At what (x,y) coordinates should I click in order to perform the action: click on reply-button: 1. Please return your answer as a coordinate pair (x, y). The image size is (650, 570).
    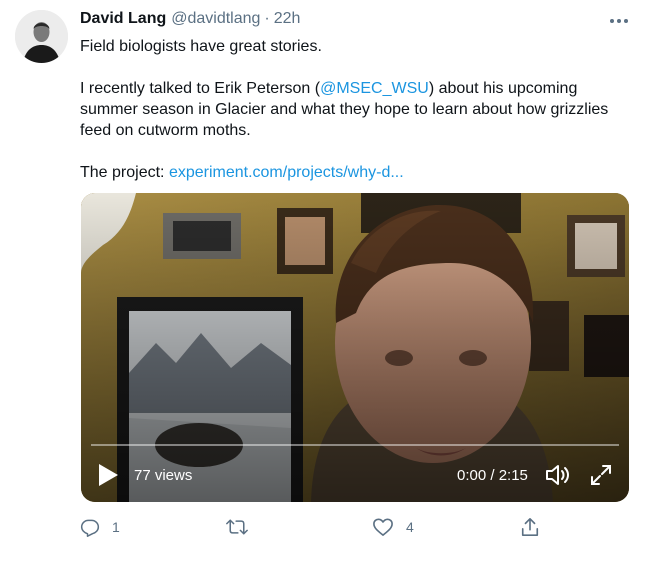
    Looking at the image, I should click on (100, 527).